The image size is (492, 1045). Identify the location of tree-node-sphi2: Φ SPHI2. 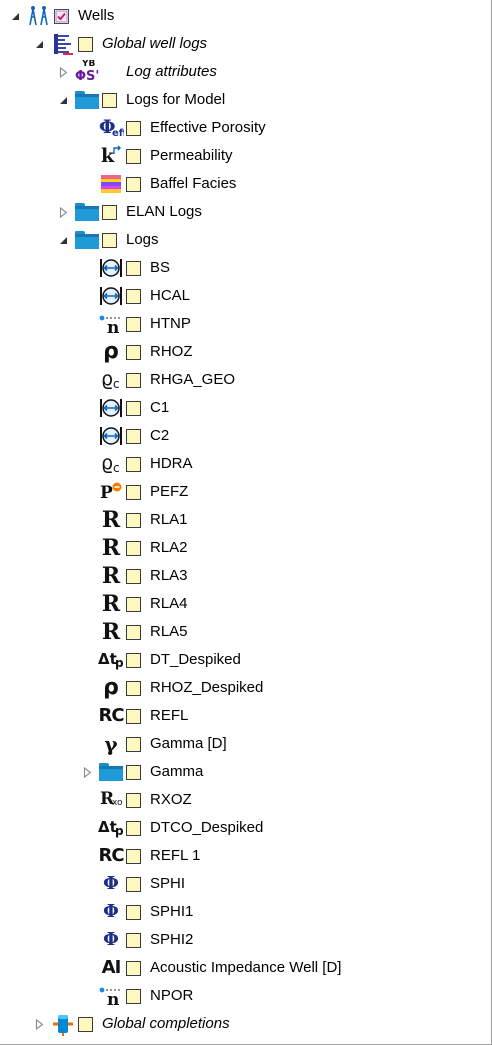
(136, 940).